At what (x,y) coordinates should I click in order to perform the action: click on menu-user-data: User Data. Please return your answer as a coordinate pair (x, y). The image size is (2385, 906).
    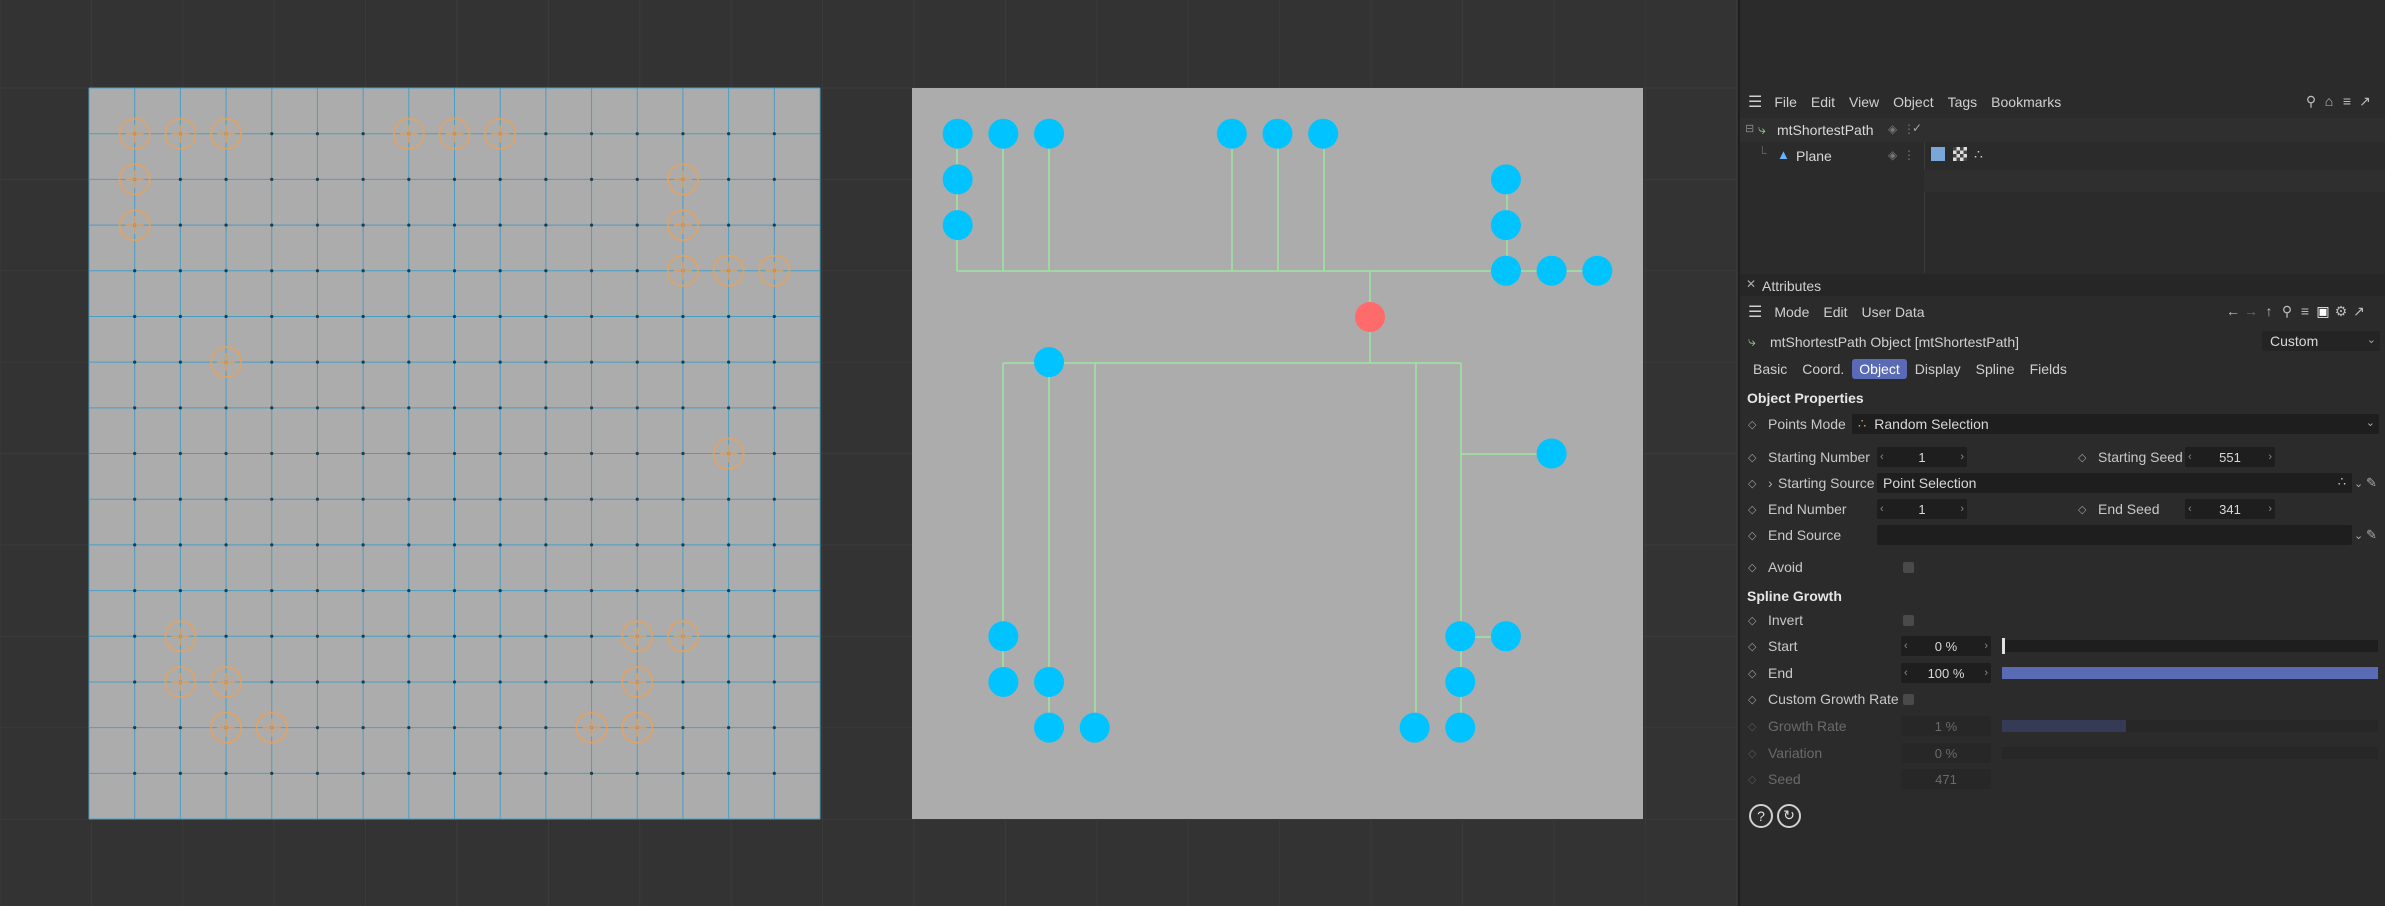
    Looking at the image, I should click on (1893, 312).